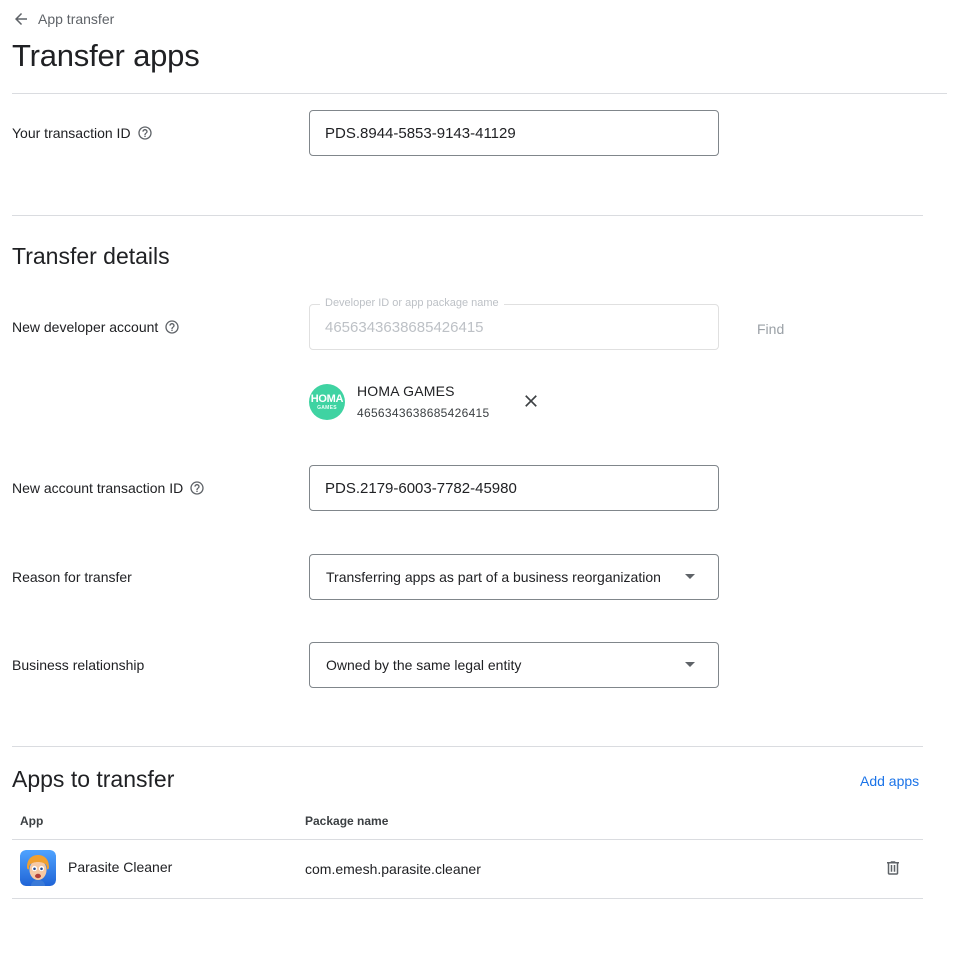 The height and width of the screenshot is (960, 954). I want to click on page-title: Transfer apps, so click(106, 55).